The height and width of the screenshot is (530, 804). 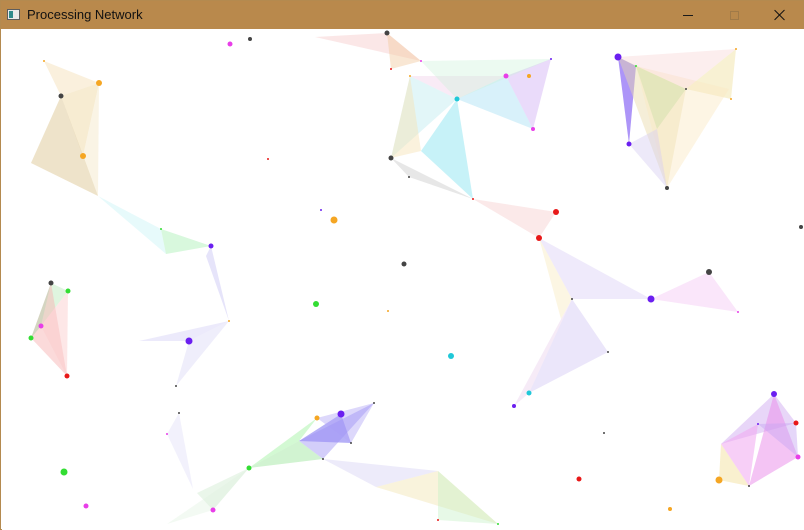 I want to click on window-title: Processing Network, so click(x=85, y=14).